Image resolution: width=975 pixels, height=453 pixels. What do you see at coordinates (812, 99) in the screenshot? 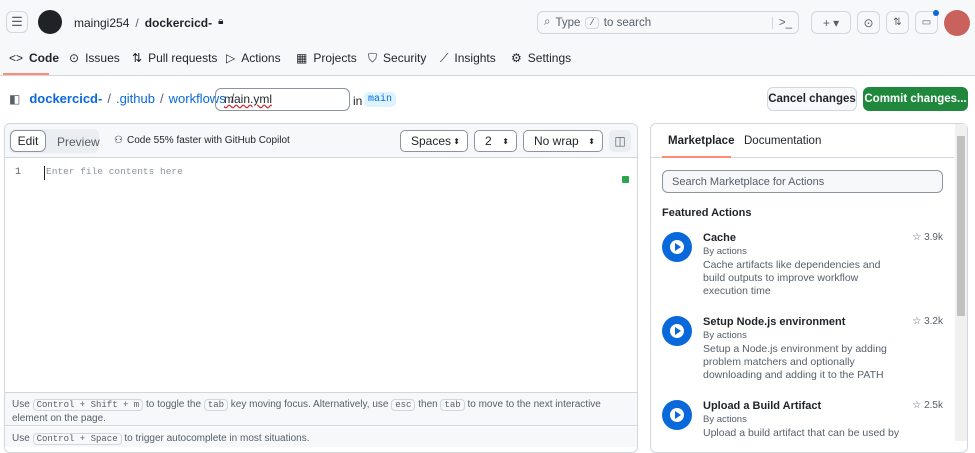
I see `cancel-changes-button: Cancel changes` at bounding box center [812, 99].